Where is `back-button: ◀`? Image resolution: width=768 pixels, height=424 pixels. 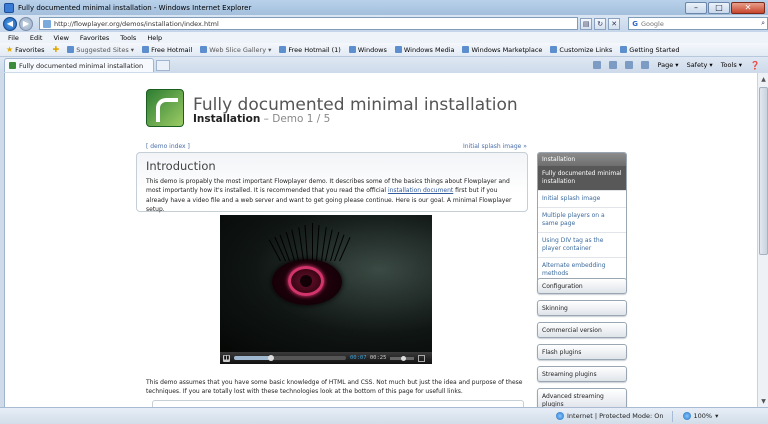
back-button: ◀ is located at coordinates (10, 23).